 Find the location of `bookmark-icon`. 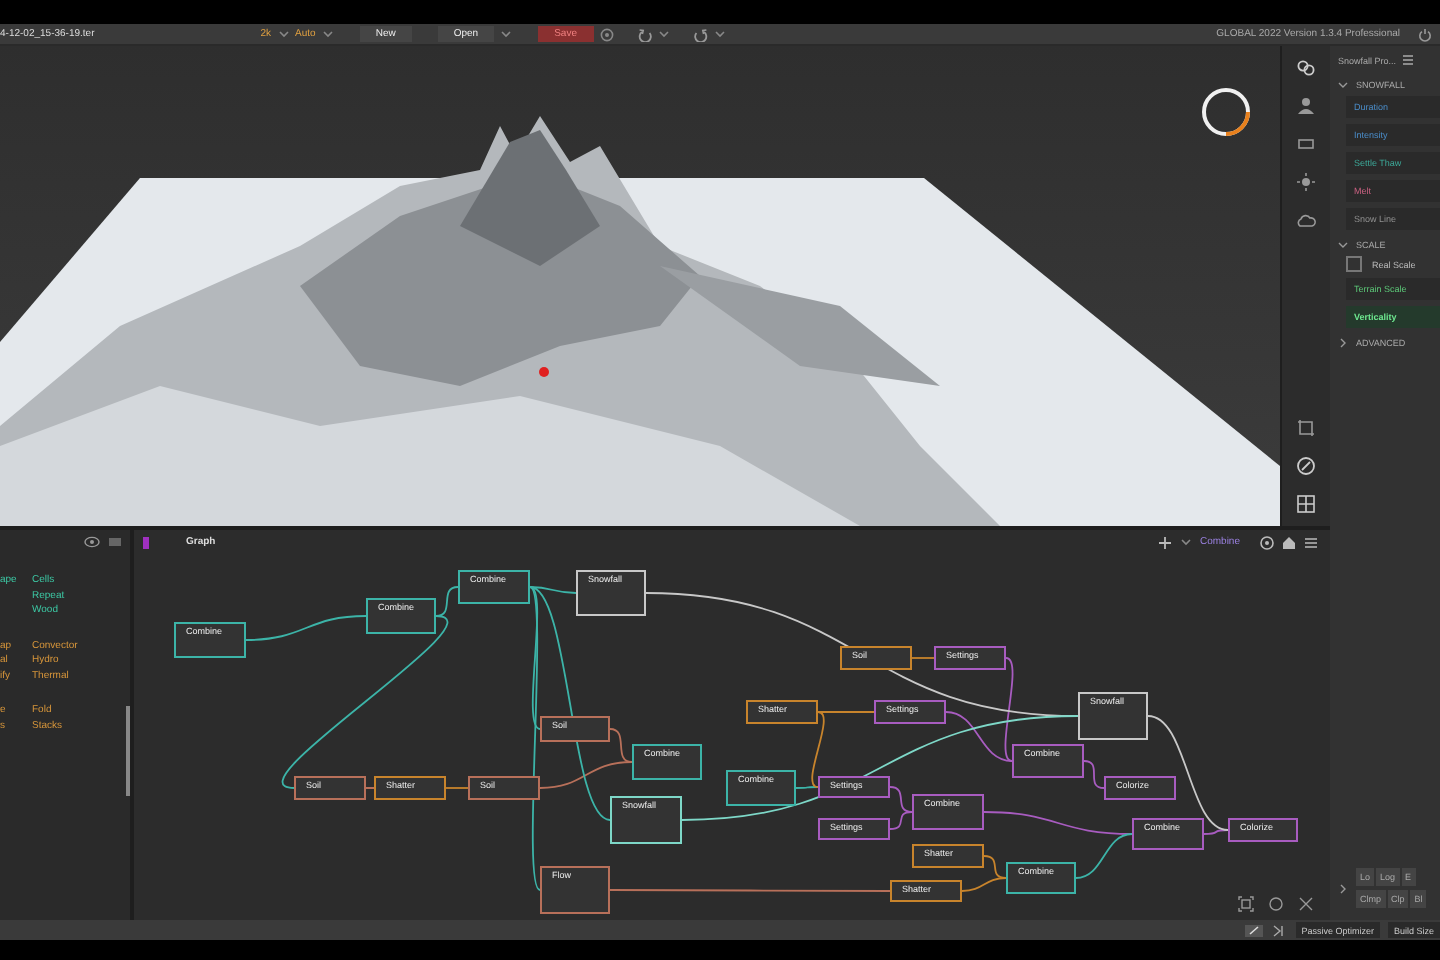

bookmark-icon is located at coordinates (146, 542).